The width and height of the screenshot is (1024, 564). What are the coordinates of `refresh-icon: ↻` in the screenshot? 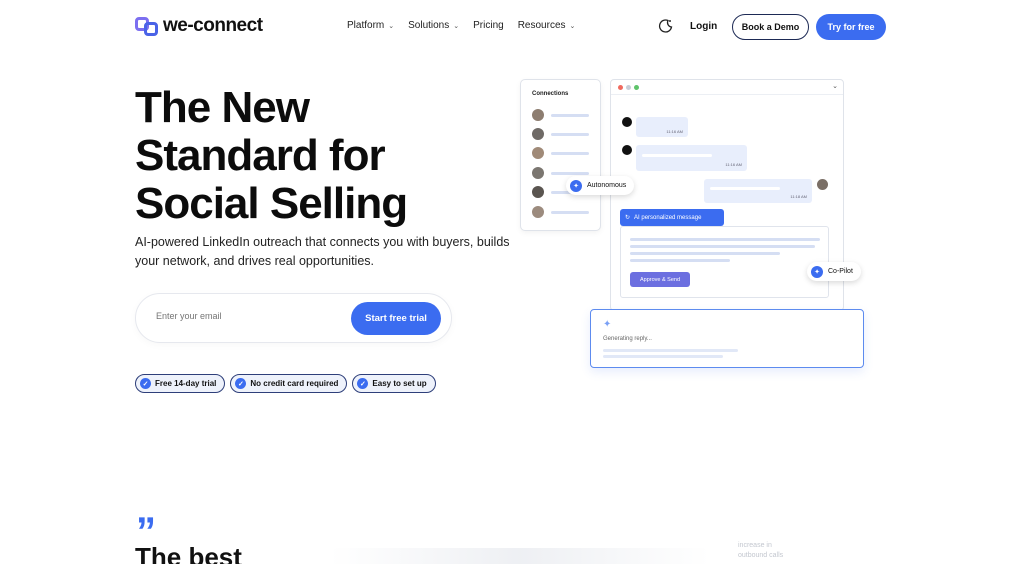 It's located at (628, 218).